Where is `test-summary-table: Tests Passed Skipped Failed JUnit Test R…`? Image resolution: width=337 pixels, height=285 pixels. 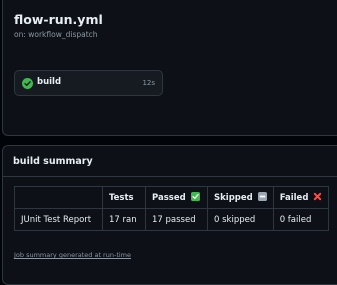 test-summary-table: Tests Passed Skipped Failed JUnit Test R… is located at coordinates (172, 208).